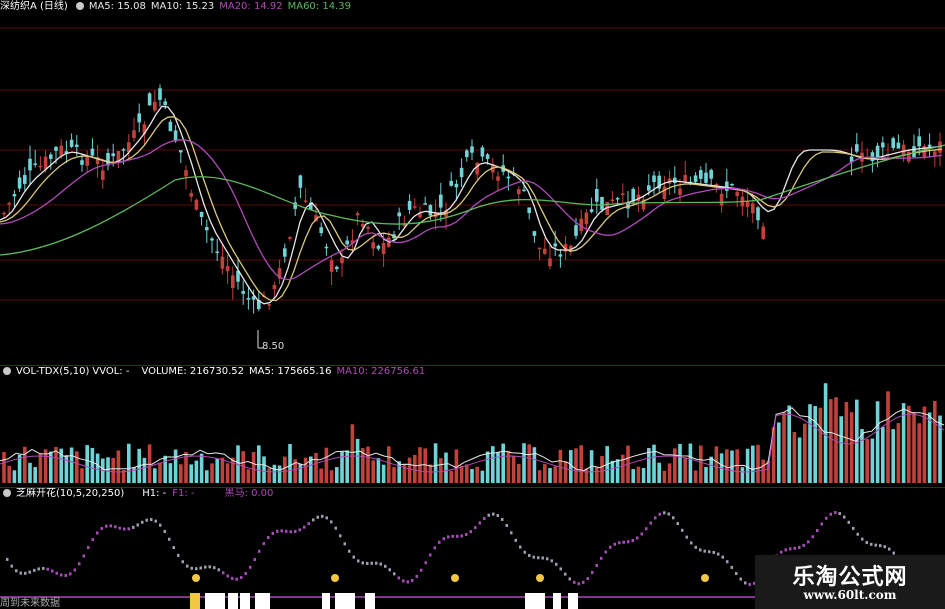  I want to click on ma60-label: MA60: 14.39, so click(319, 6).